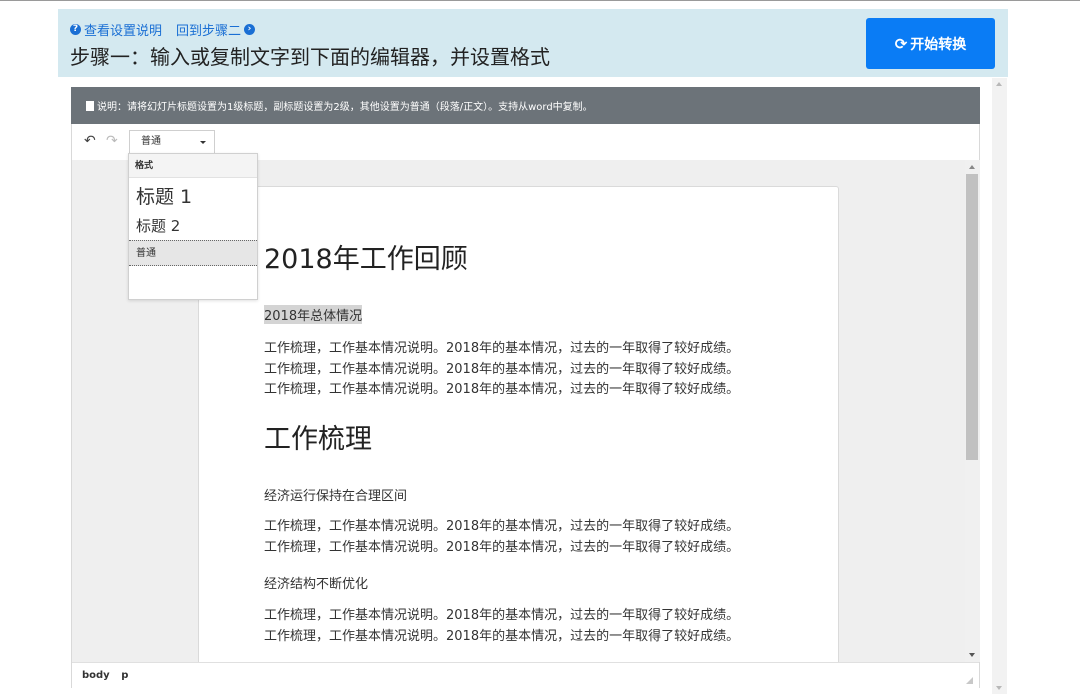 The image size is (1080, 694). What do you see at coordinates (318, 436) in the screenshot?
I see `heading-work-review: 工作梳理` at bounding box center [318, 436].